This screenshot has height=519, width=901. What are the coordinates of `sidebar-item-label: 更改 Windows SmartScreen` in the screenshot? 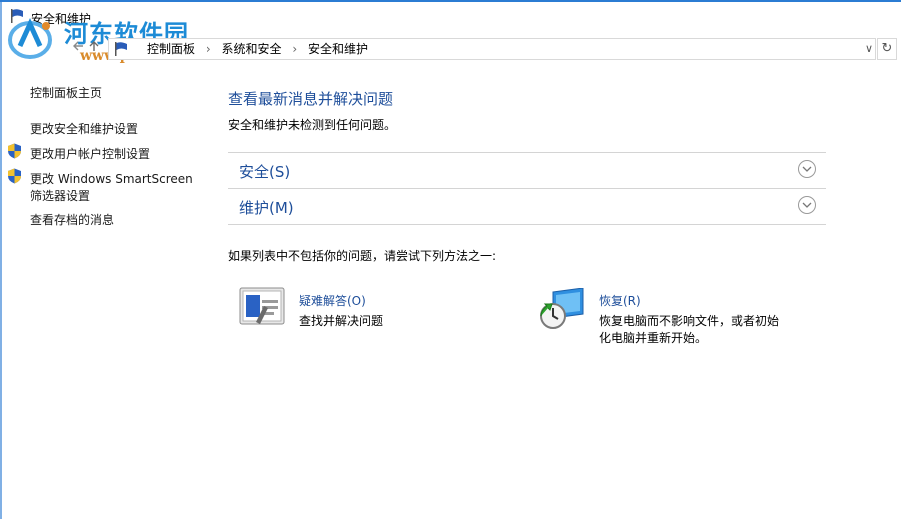 It's located at (111, 179).